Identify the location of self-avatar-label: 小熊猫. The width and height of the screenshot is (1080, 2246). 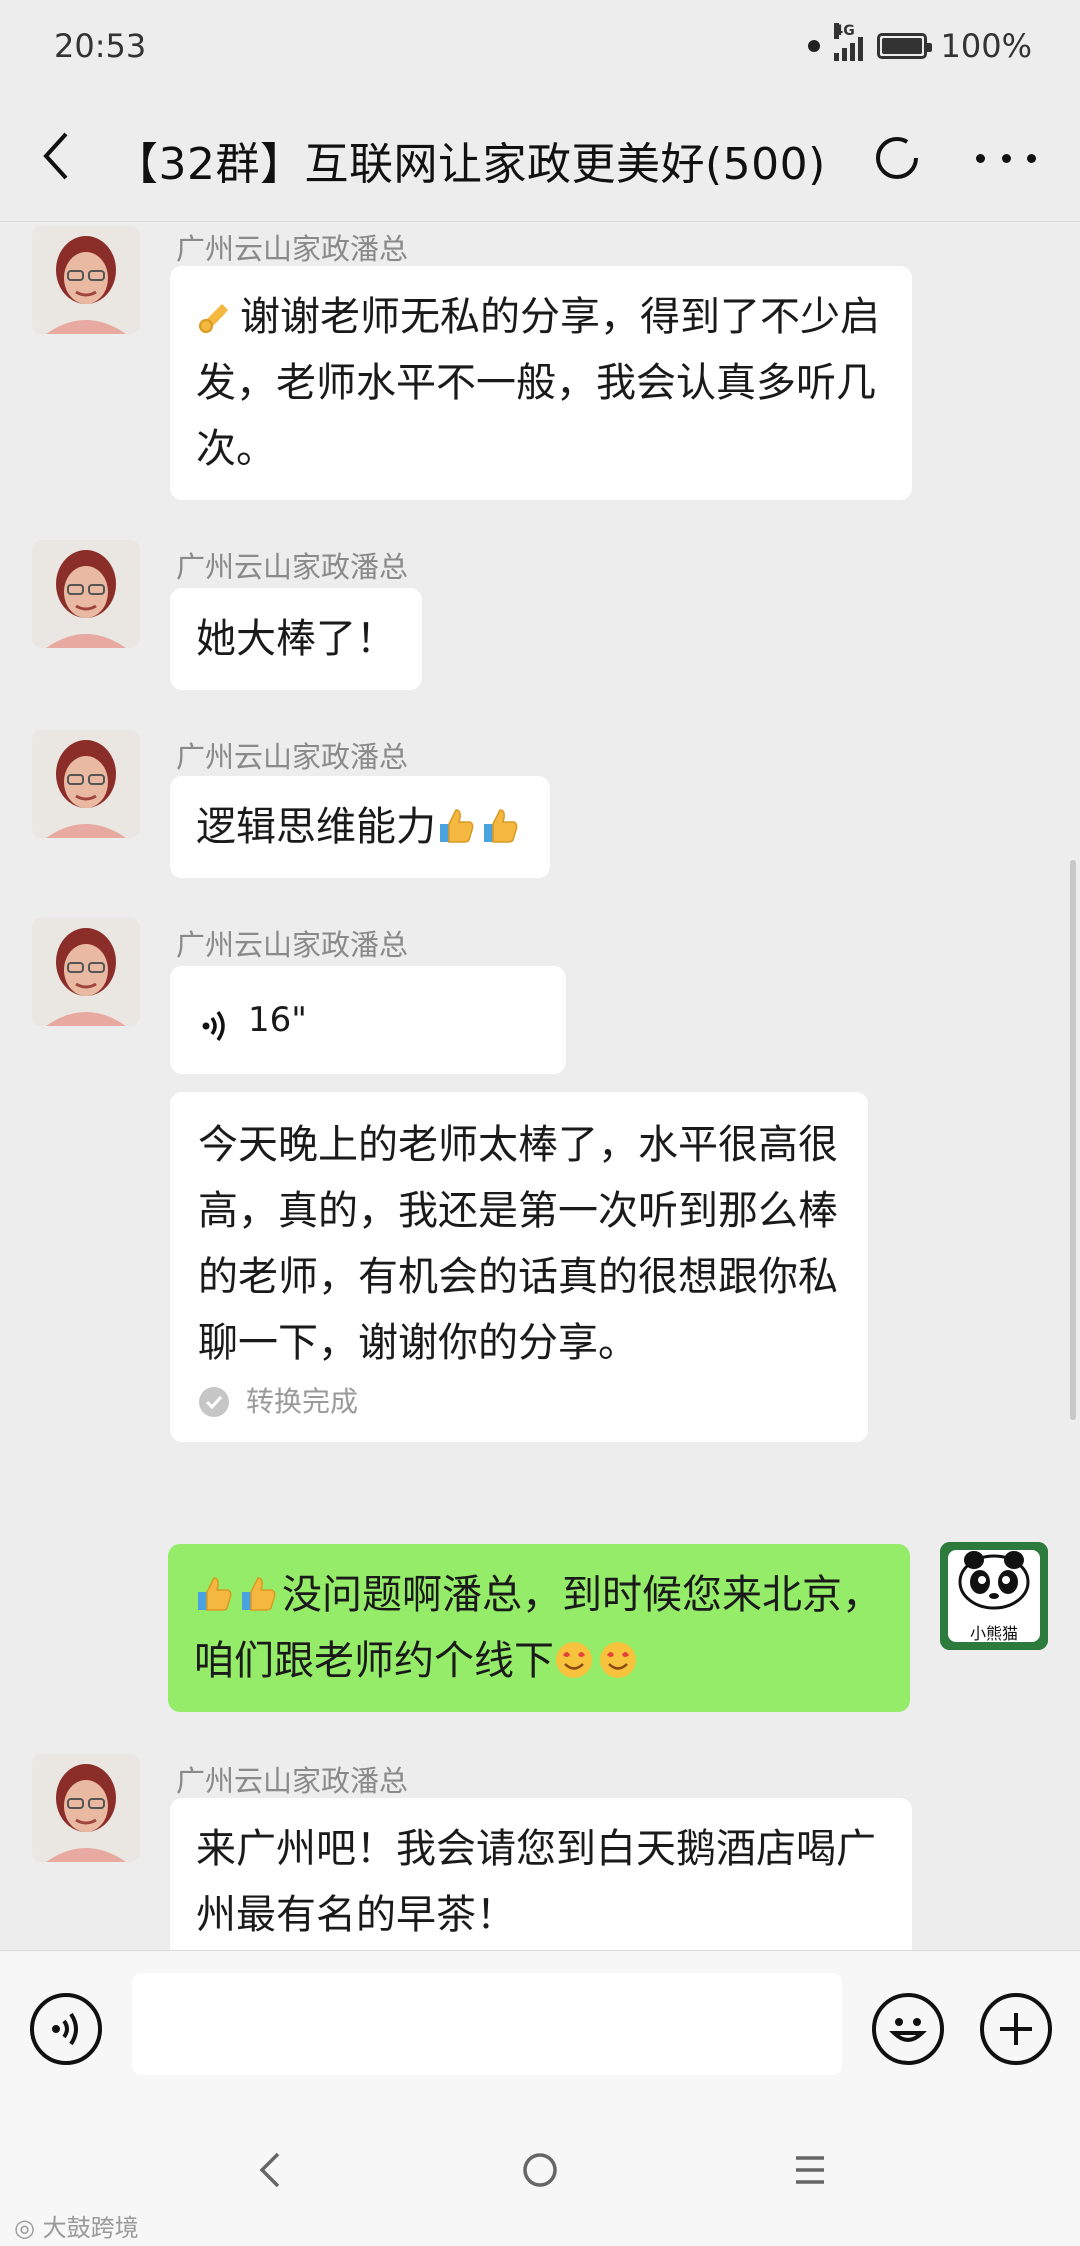
(993, 1633).